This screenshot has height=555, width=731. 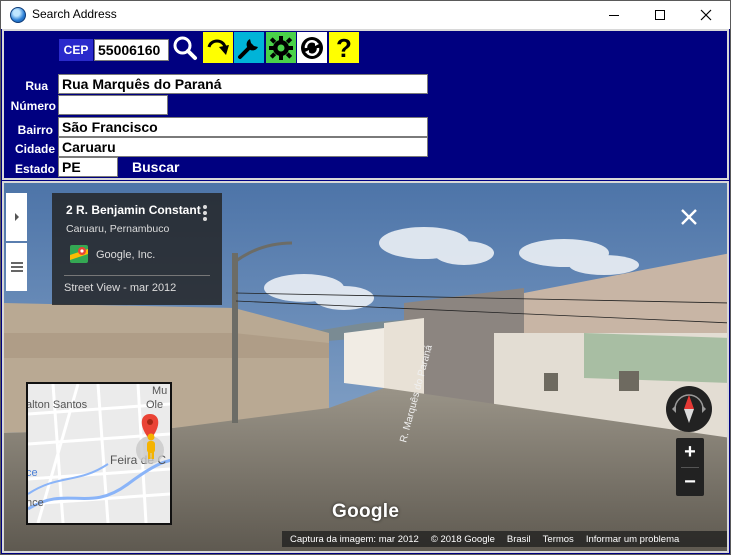 What do you see at coordinates (243, 127) in the screenshot?
I see `bairro-field: São Francisco` at bounding box center [243, 127].